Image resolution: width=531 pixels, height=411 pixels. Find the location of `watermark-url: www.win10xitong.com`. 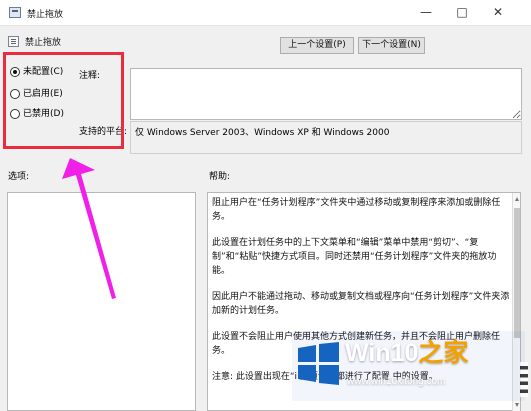

watermark-url: www.win10xitong.com is located at coordinates (396, 381).